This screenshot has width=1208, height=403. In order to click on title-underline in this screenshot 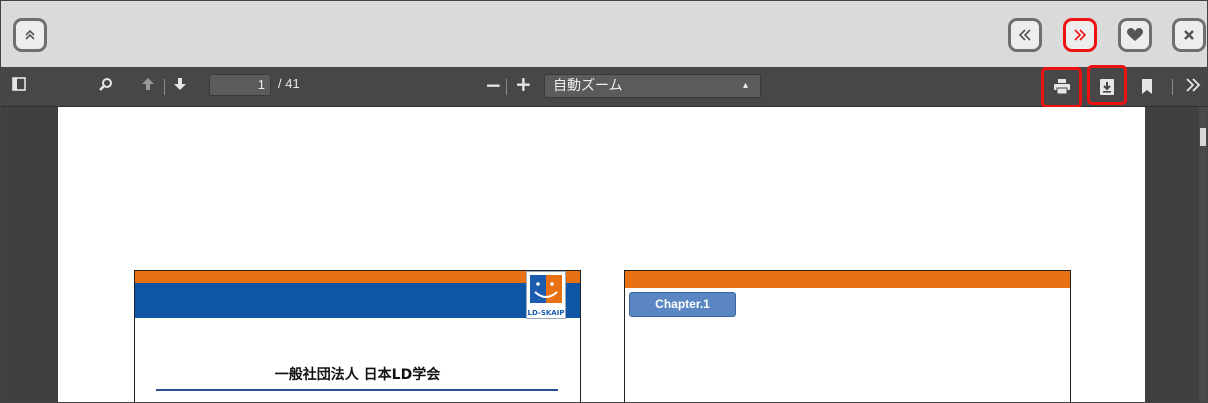, I will do `click(357, 390)`.